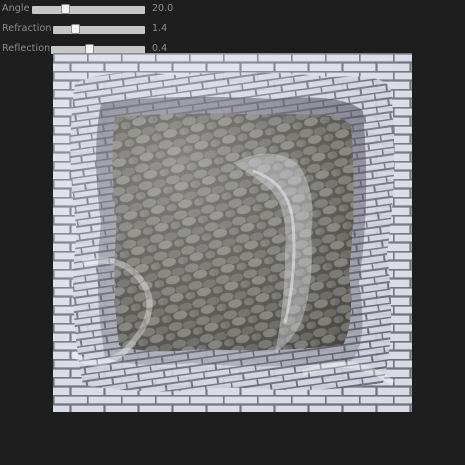 Image resolution: width=465 pixels, height=465 pixels. I want to click on angle-slider, so click(88, 9).